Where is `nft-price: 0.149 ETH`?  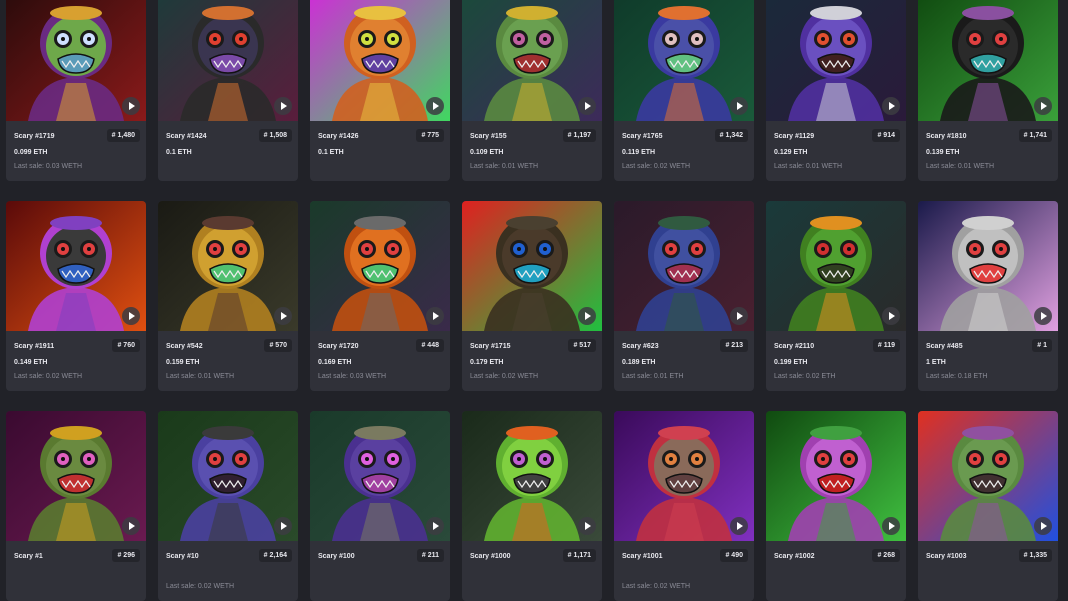 nft-price: 0.149 ETH is located at coordinates (31, 362).